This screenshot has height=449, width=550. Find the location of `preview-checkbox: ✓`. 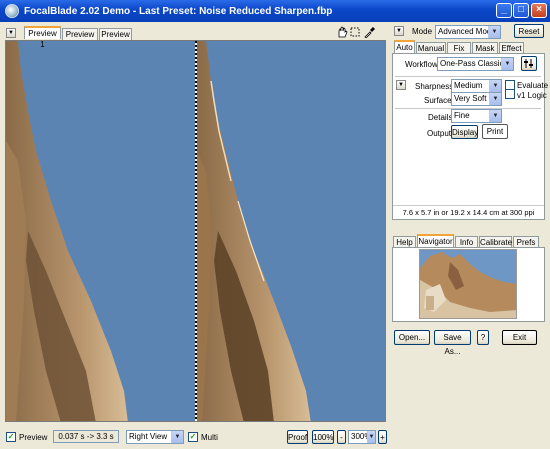

preview-checkbox: ✓ is located at coordinates (11, 437).